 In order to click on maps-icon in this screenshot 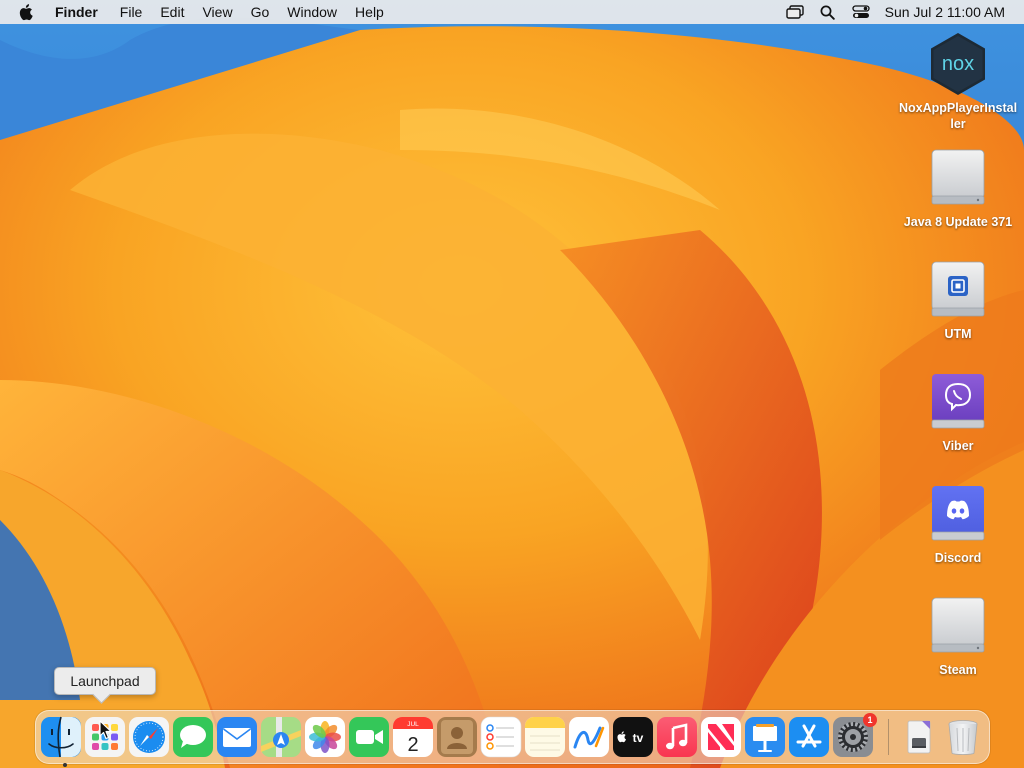, I will do `click(281, 737)`.